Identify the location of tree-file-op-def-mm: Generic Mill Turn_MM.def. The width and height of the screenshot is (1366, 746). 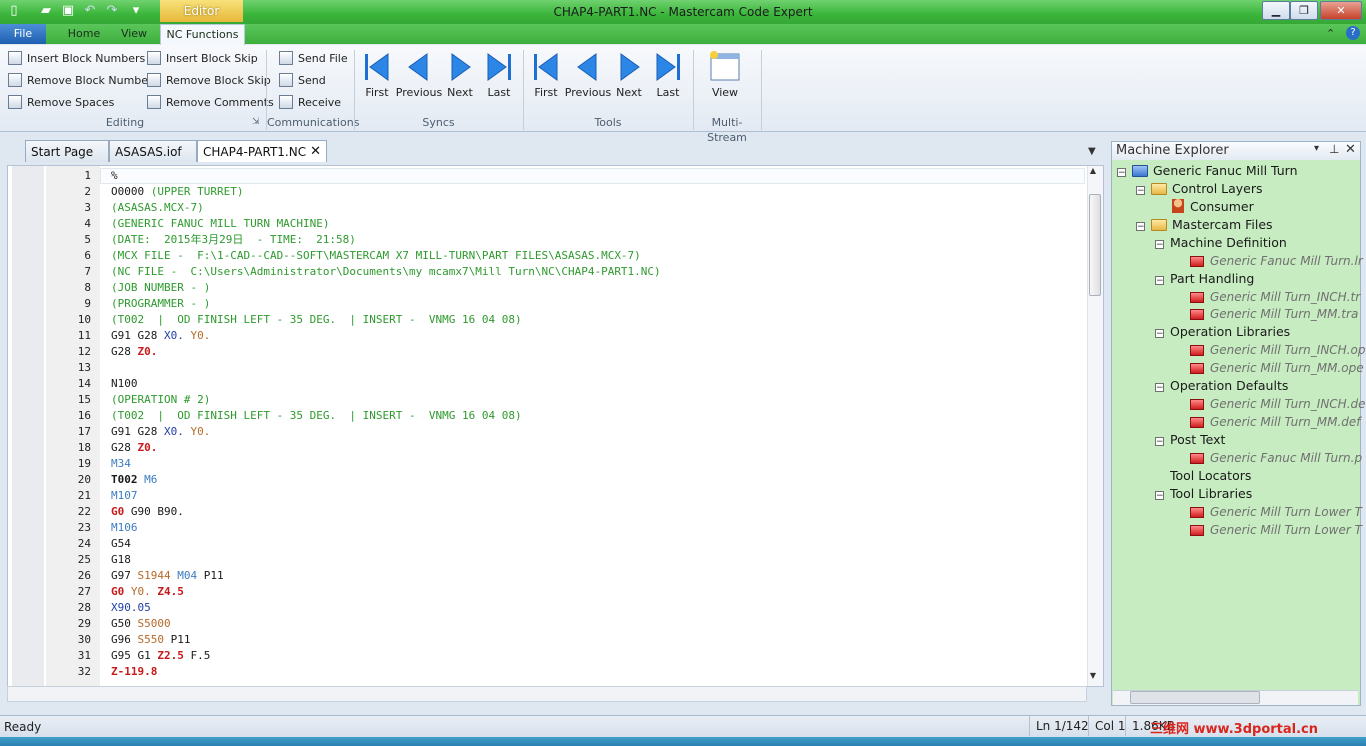
(1275, 422).